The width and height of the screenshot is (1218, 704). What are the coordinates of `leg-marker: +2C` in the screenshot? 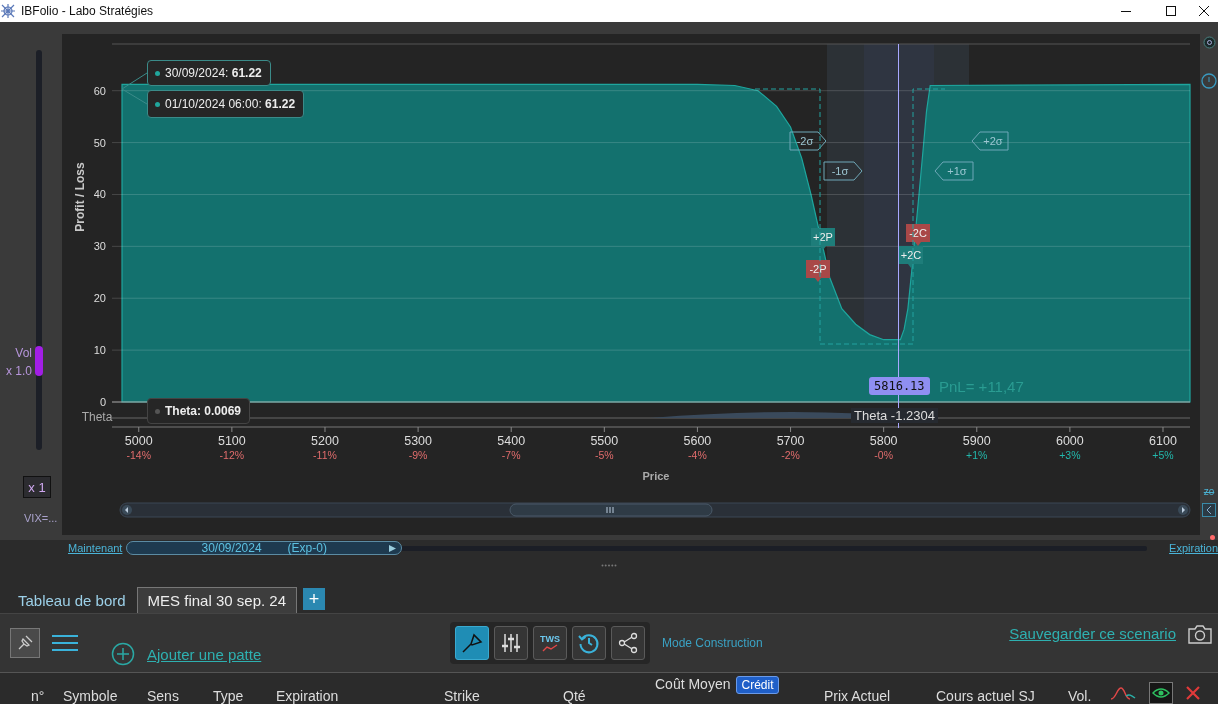 It's located at (911, 257).